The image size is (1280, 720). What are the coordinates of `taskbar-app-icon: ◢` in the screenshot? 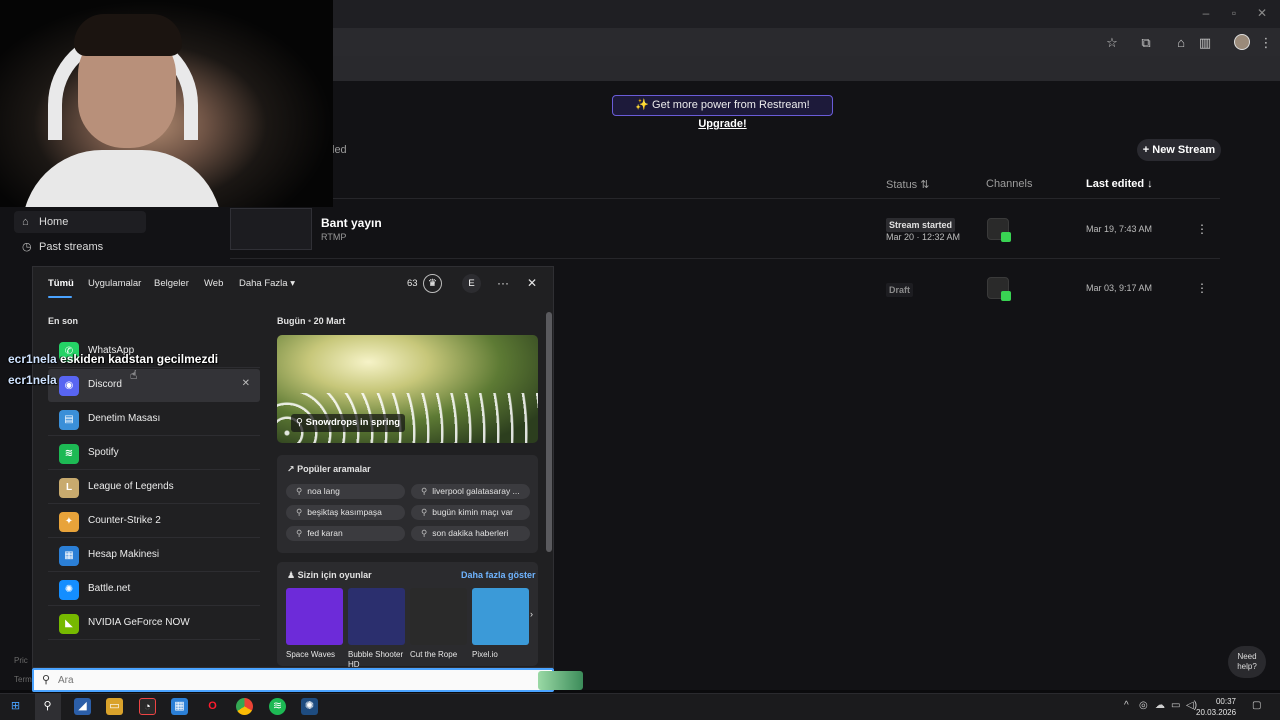 It's located at (82, 706).